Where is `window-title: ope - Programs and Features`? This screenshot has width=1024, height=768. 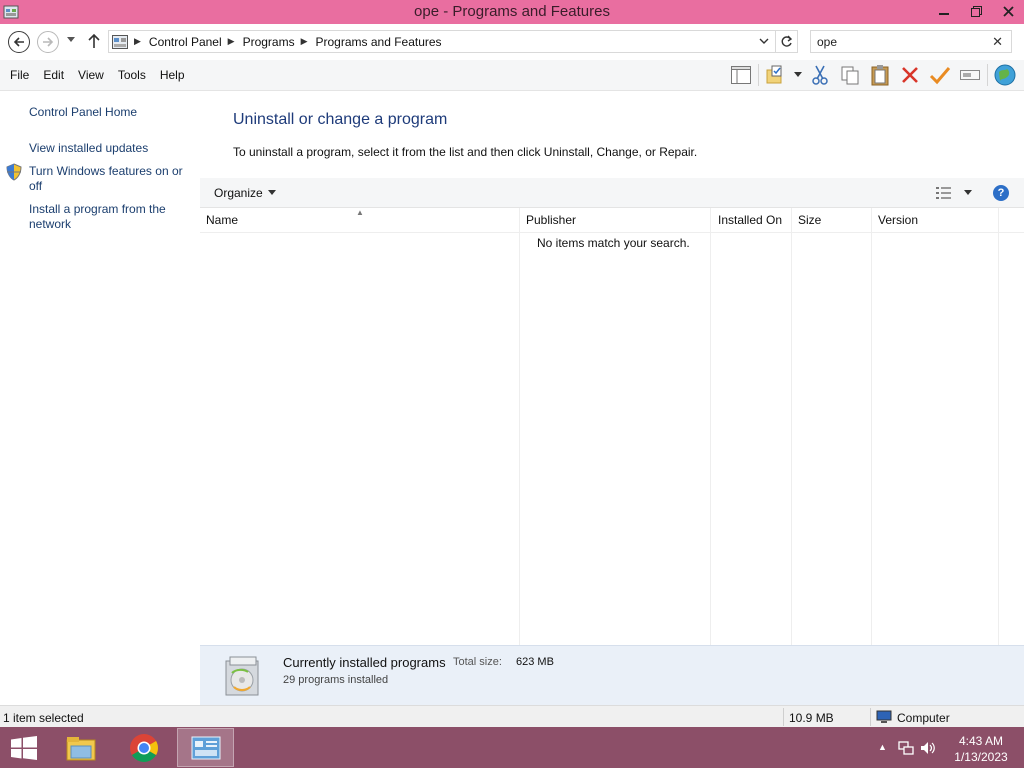
window-title: ope - Programs and Features is located at coordinates (512, 11).